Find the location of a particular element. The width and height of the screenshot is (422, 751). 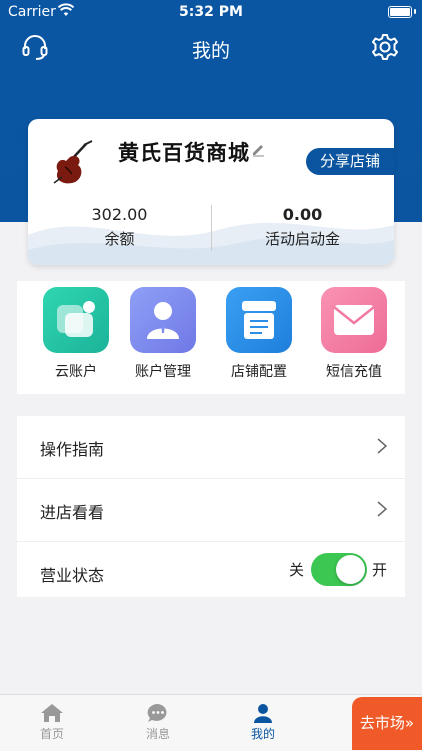

grid-label-sms-recharge: 短信充值 is located at coordinates (354, 372).